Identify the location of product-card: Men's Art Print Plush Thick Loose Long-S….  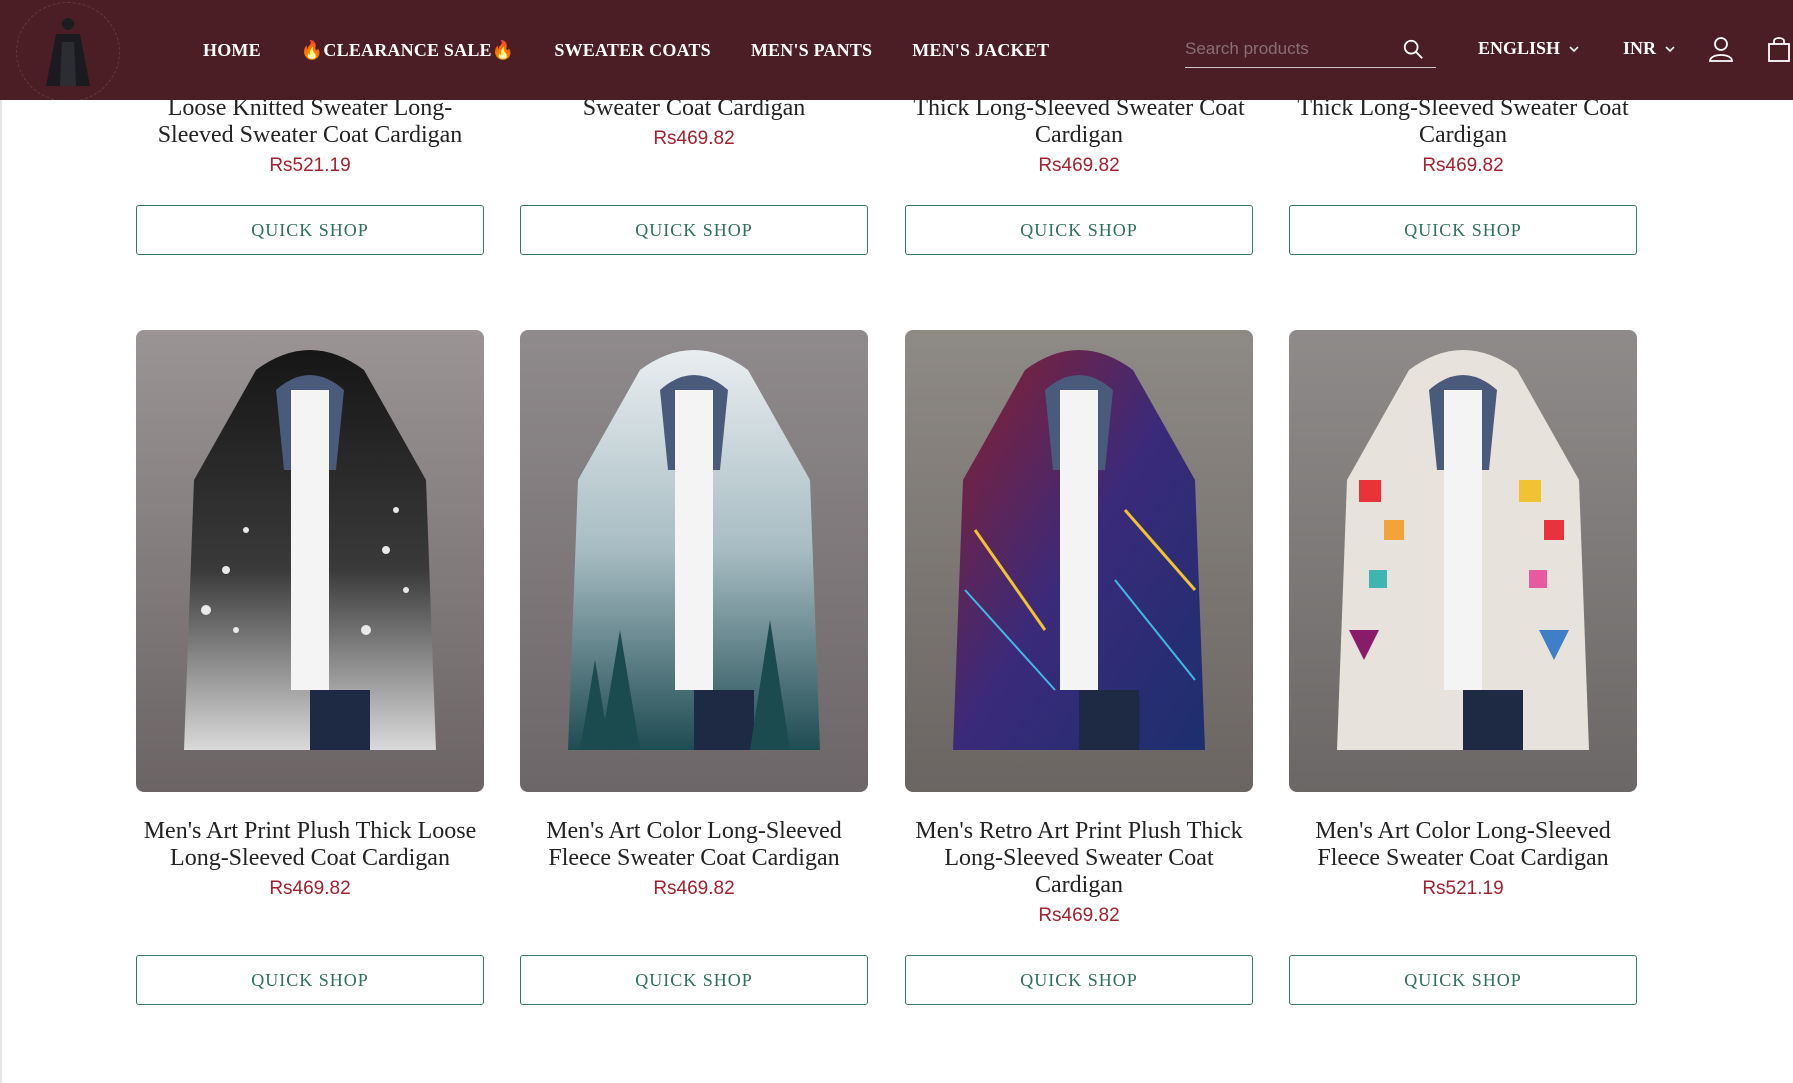
(310, 859).